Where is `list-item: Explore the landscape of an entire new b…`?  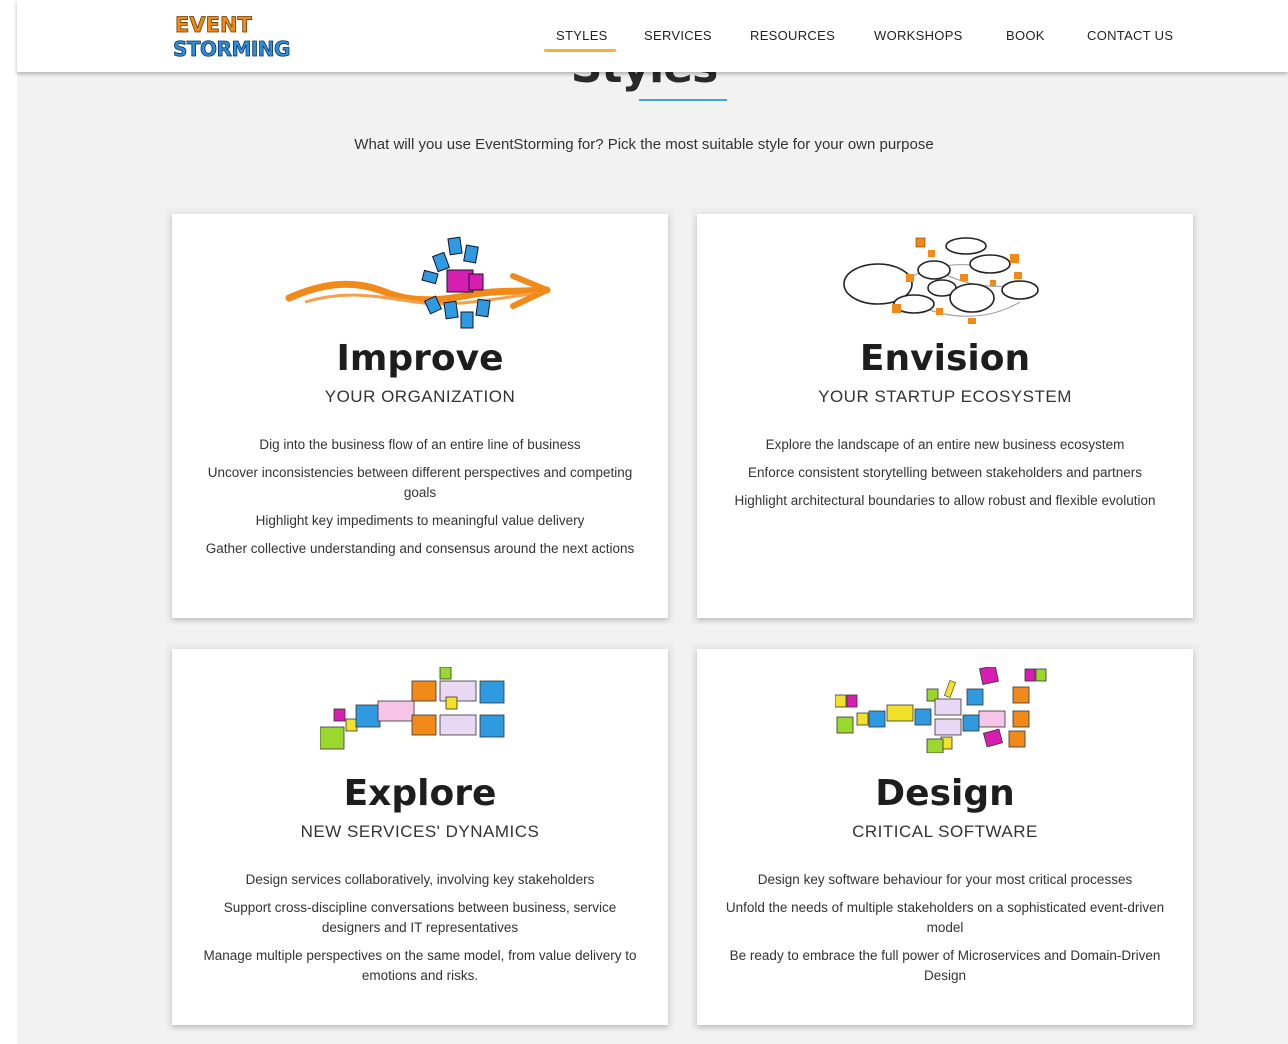 list-item: Explore the landscape of an entire new b… is located at coordinates (945, 444).